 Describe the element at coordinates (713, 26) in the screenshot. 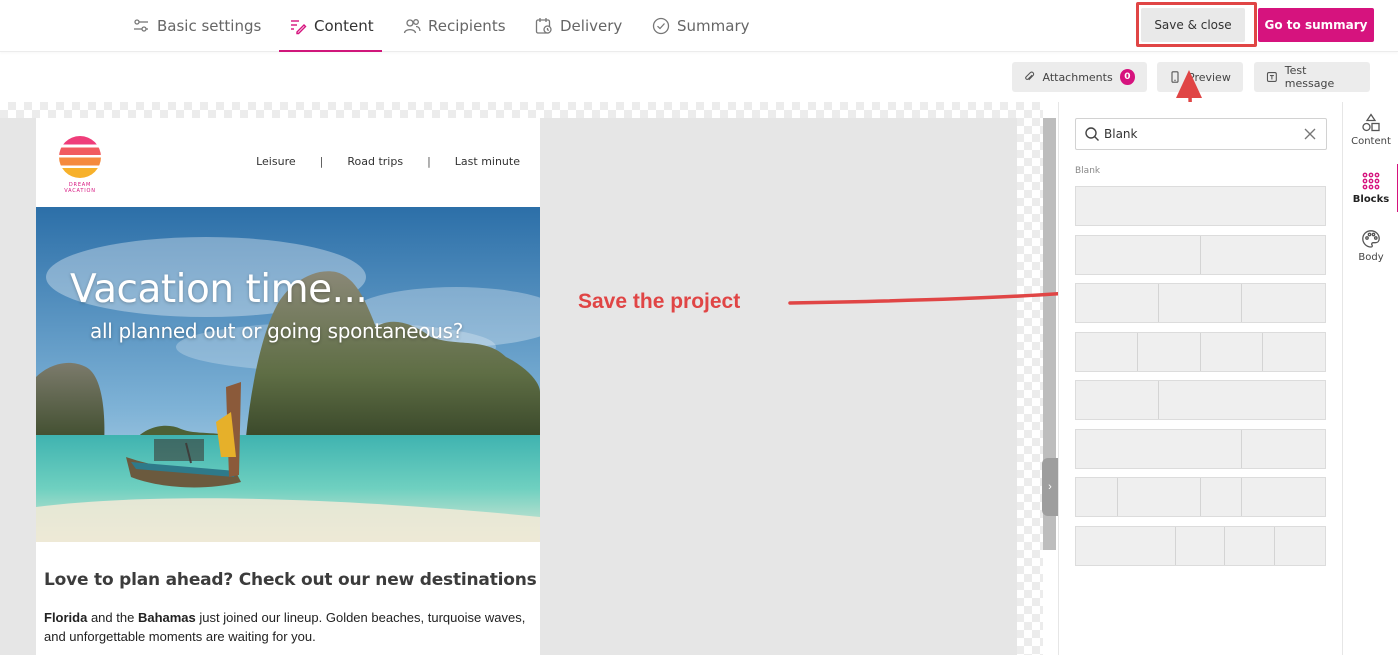

I see `tab-label: Summary` at that location.